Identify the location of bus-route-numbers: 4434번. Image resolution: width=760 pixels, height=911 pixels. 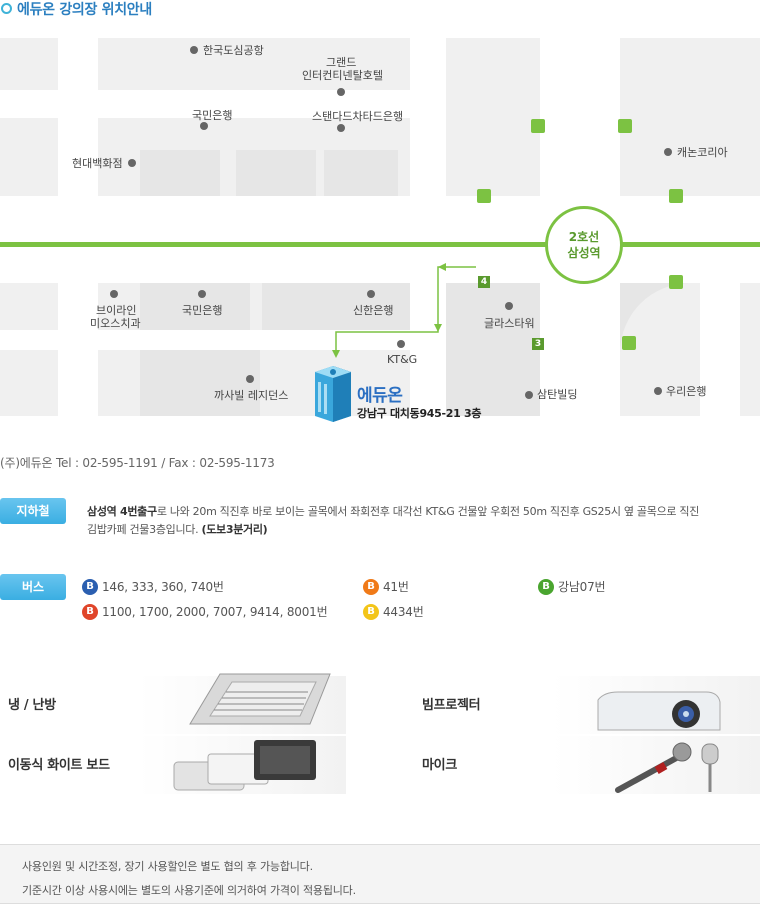
(403, 612).